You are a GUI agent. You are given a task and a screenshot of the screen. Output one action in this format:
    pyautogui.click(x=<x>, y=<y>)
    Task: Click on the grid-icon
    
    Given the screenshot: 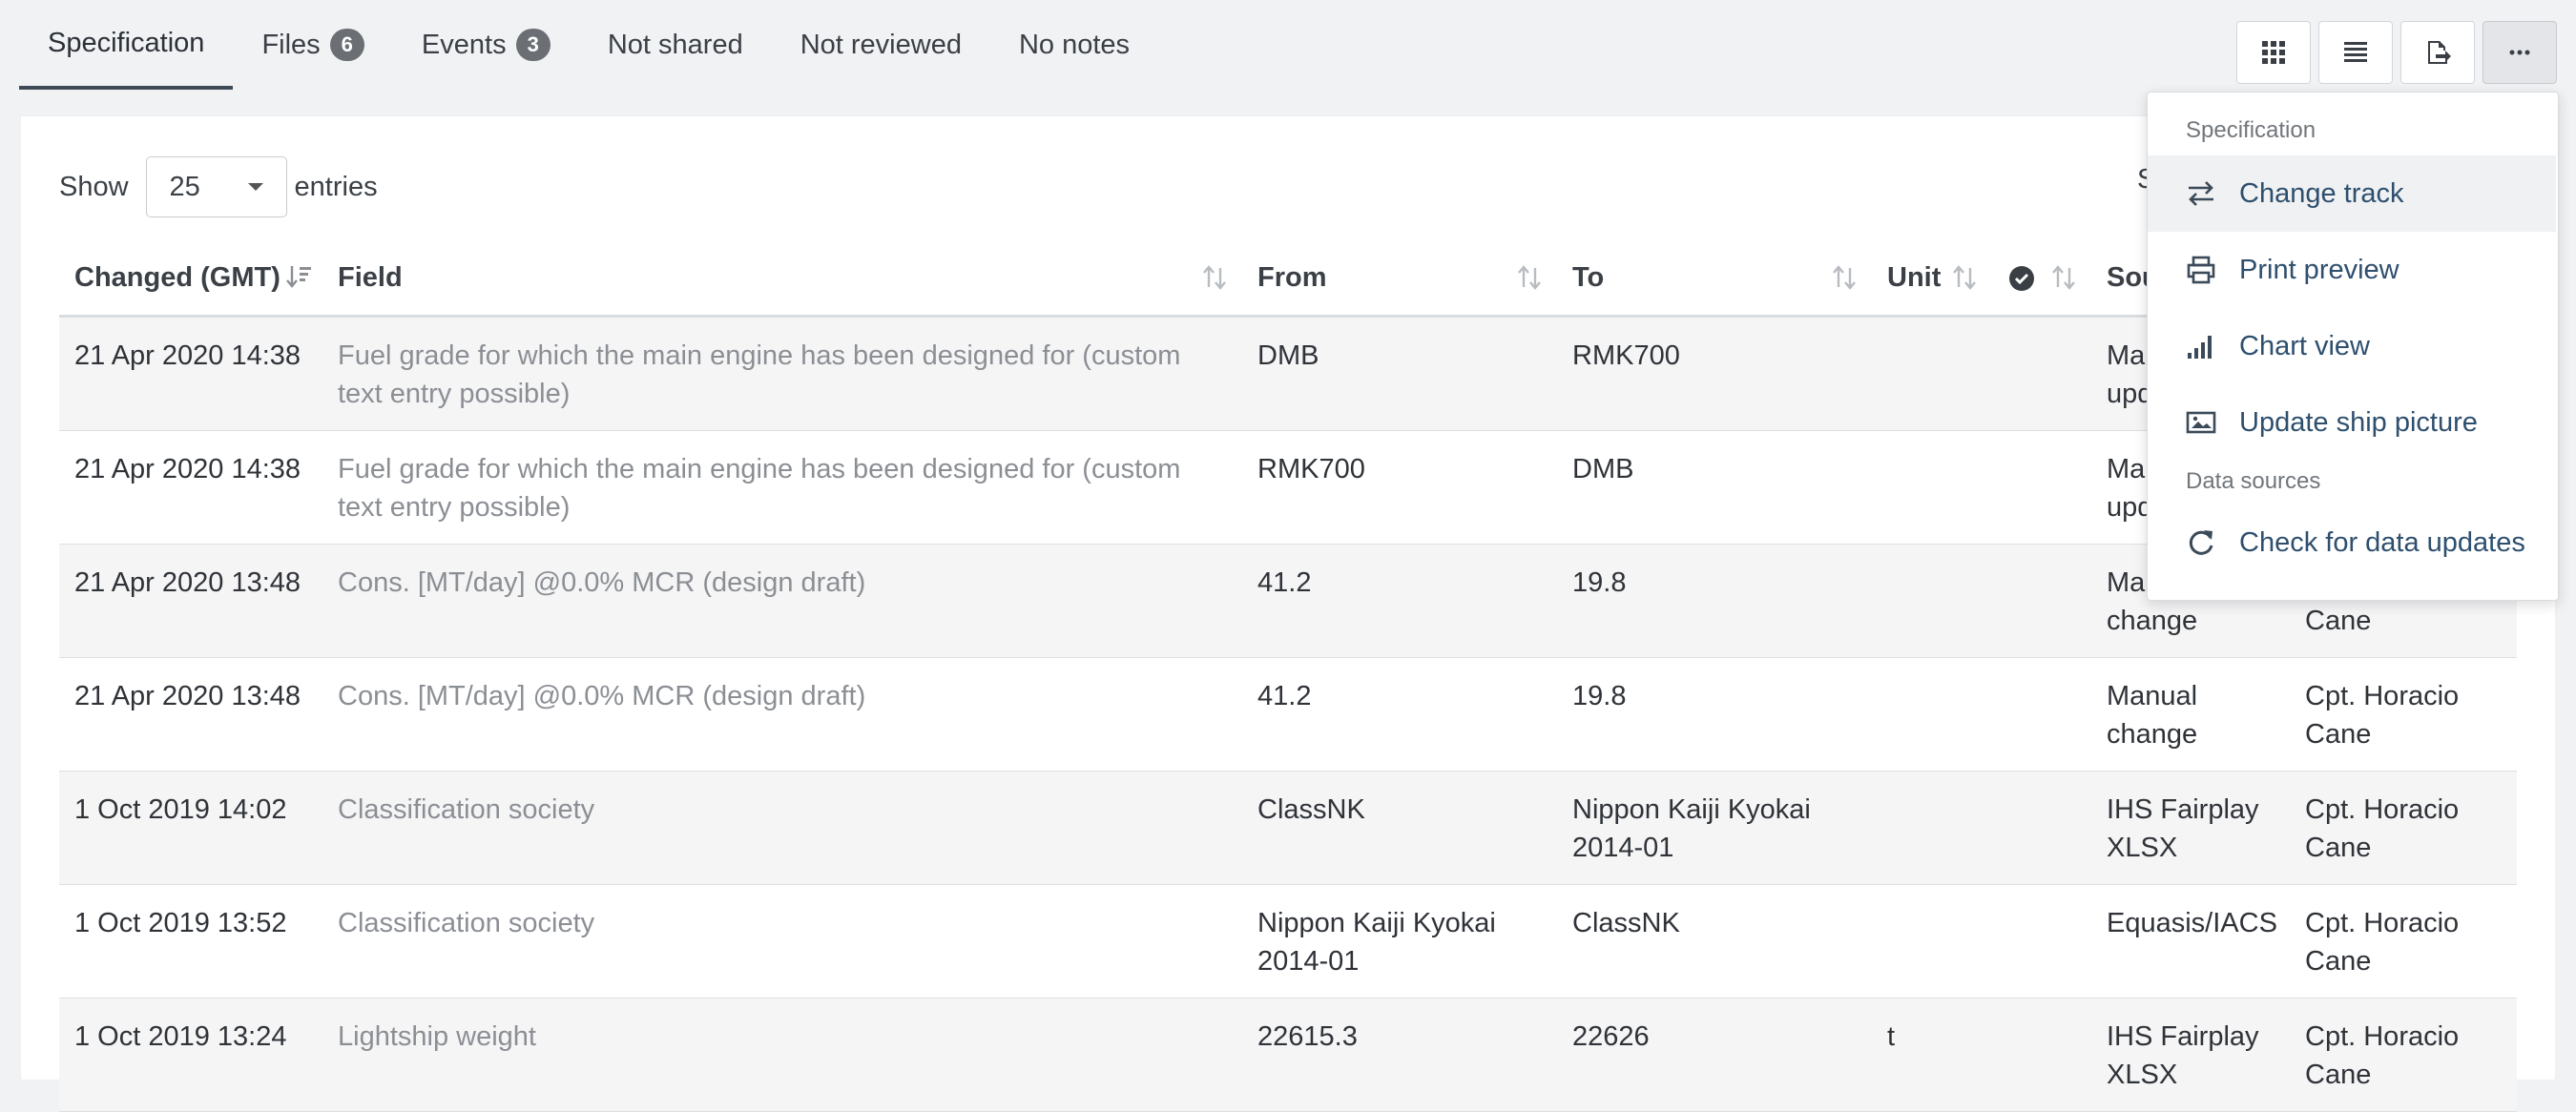 What is the action you would take?
    pyautogui.click(x=2273, y=52)
    